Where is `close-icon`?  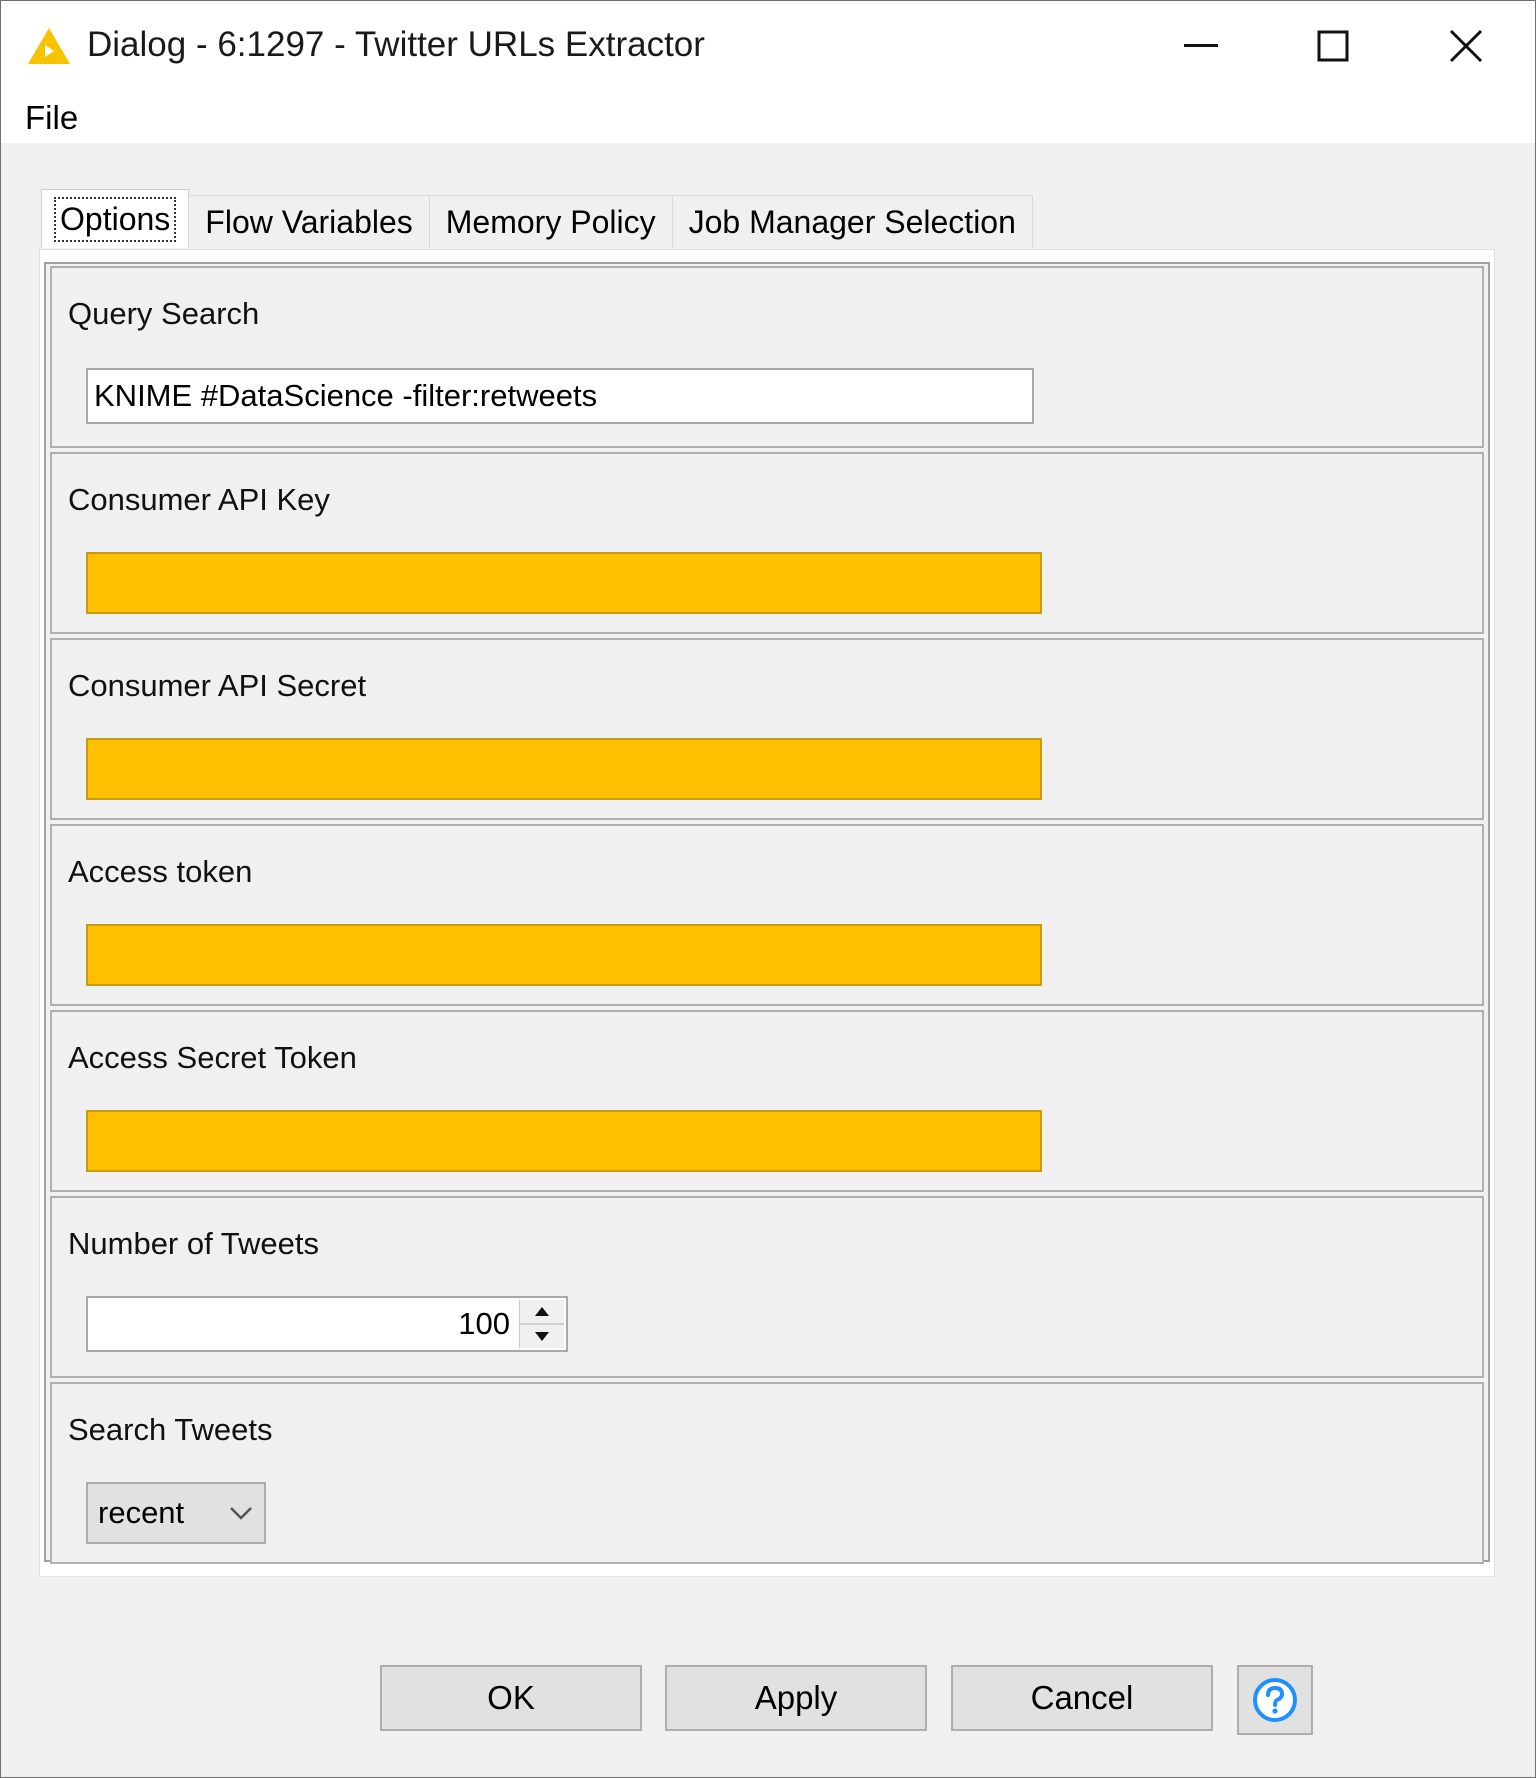 close-icon is located at coordinates (1466, 46).